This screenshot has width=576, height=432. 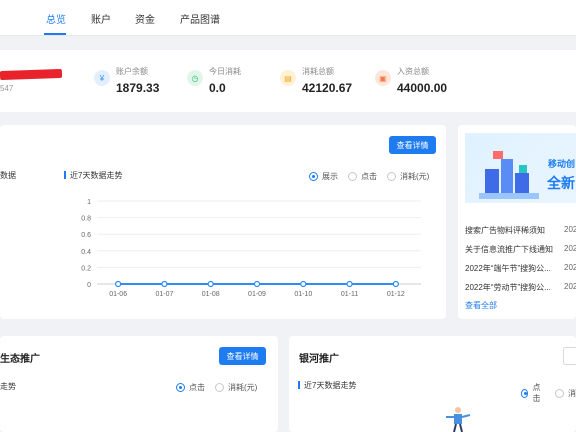 I want to click on promo-banner: 移动创 全新, so click(x=520, y=168).